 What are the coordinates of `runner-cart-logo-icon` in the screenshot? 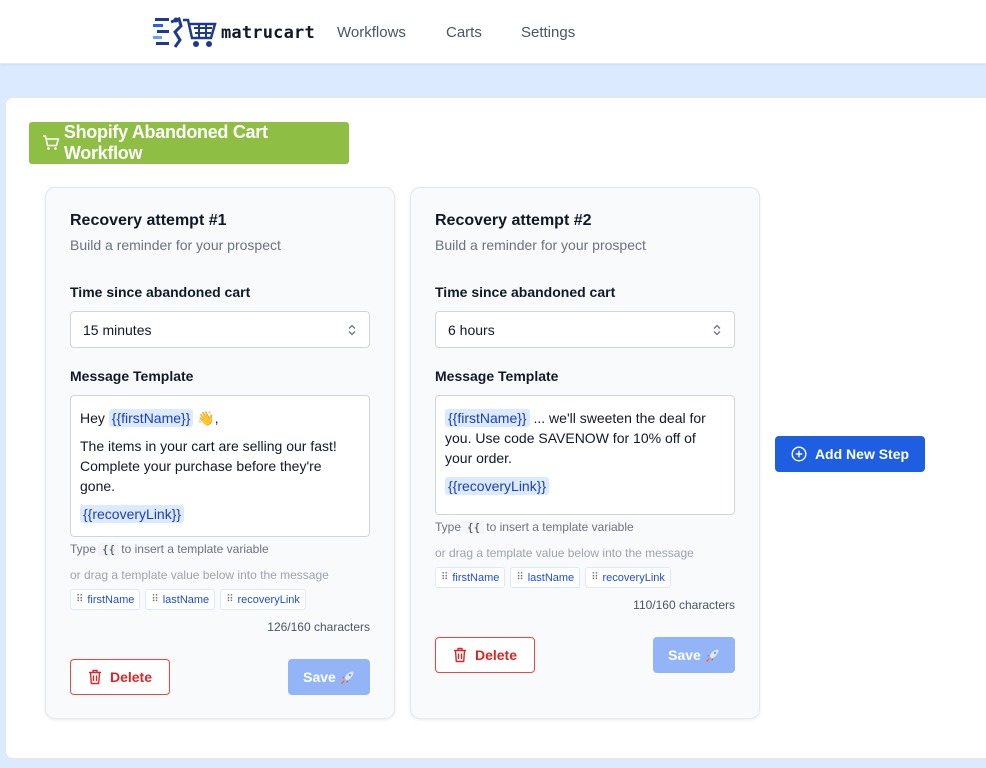 It's located at (185, 32).